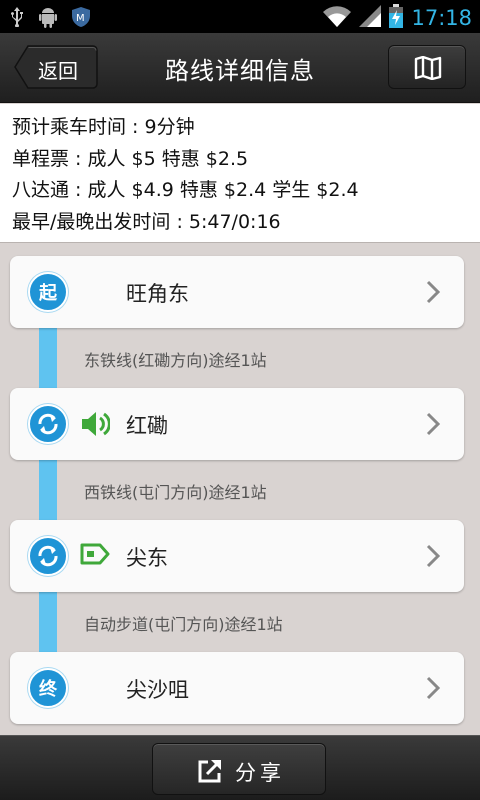  What do you see at coordinates (103, 127) in the screenshot?
I see `travel-time: 预计乘车时间 : 9分钟` at bounding box center [103, 127].